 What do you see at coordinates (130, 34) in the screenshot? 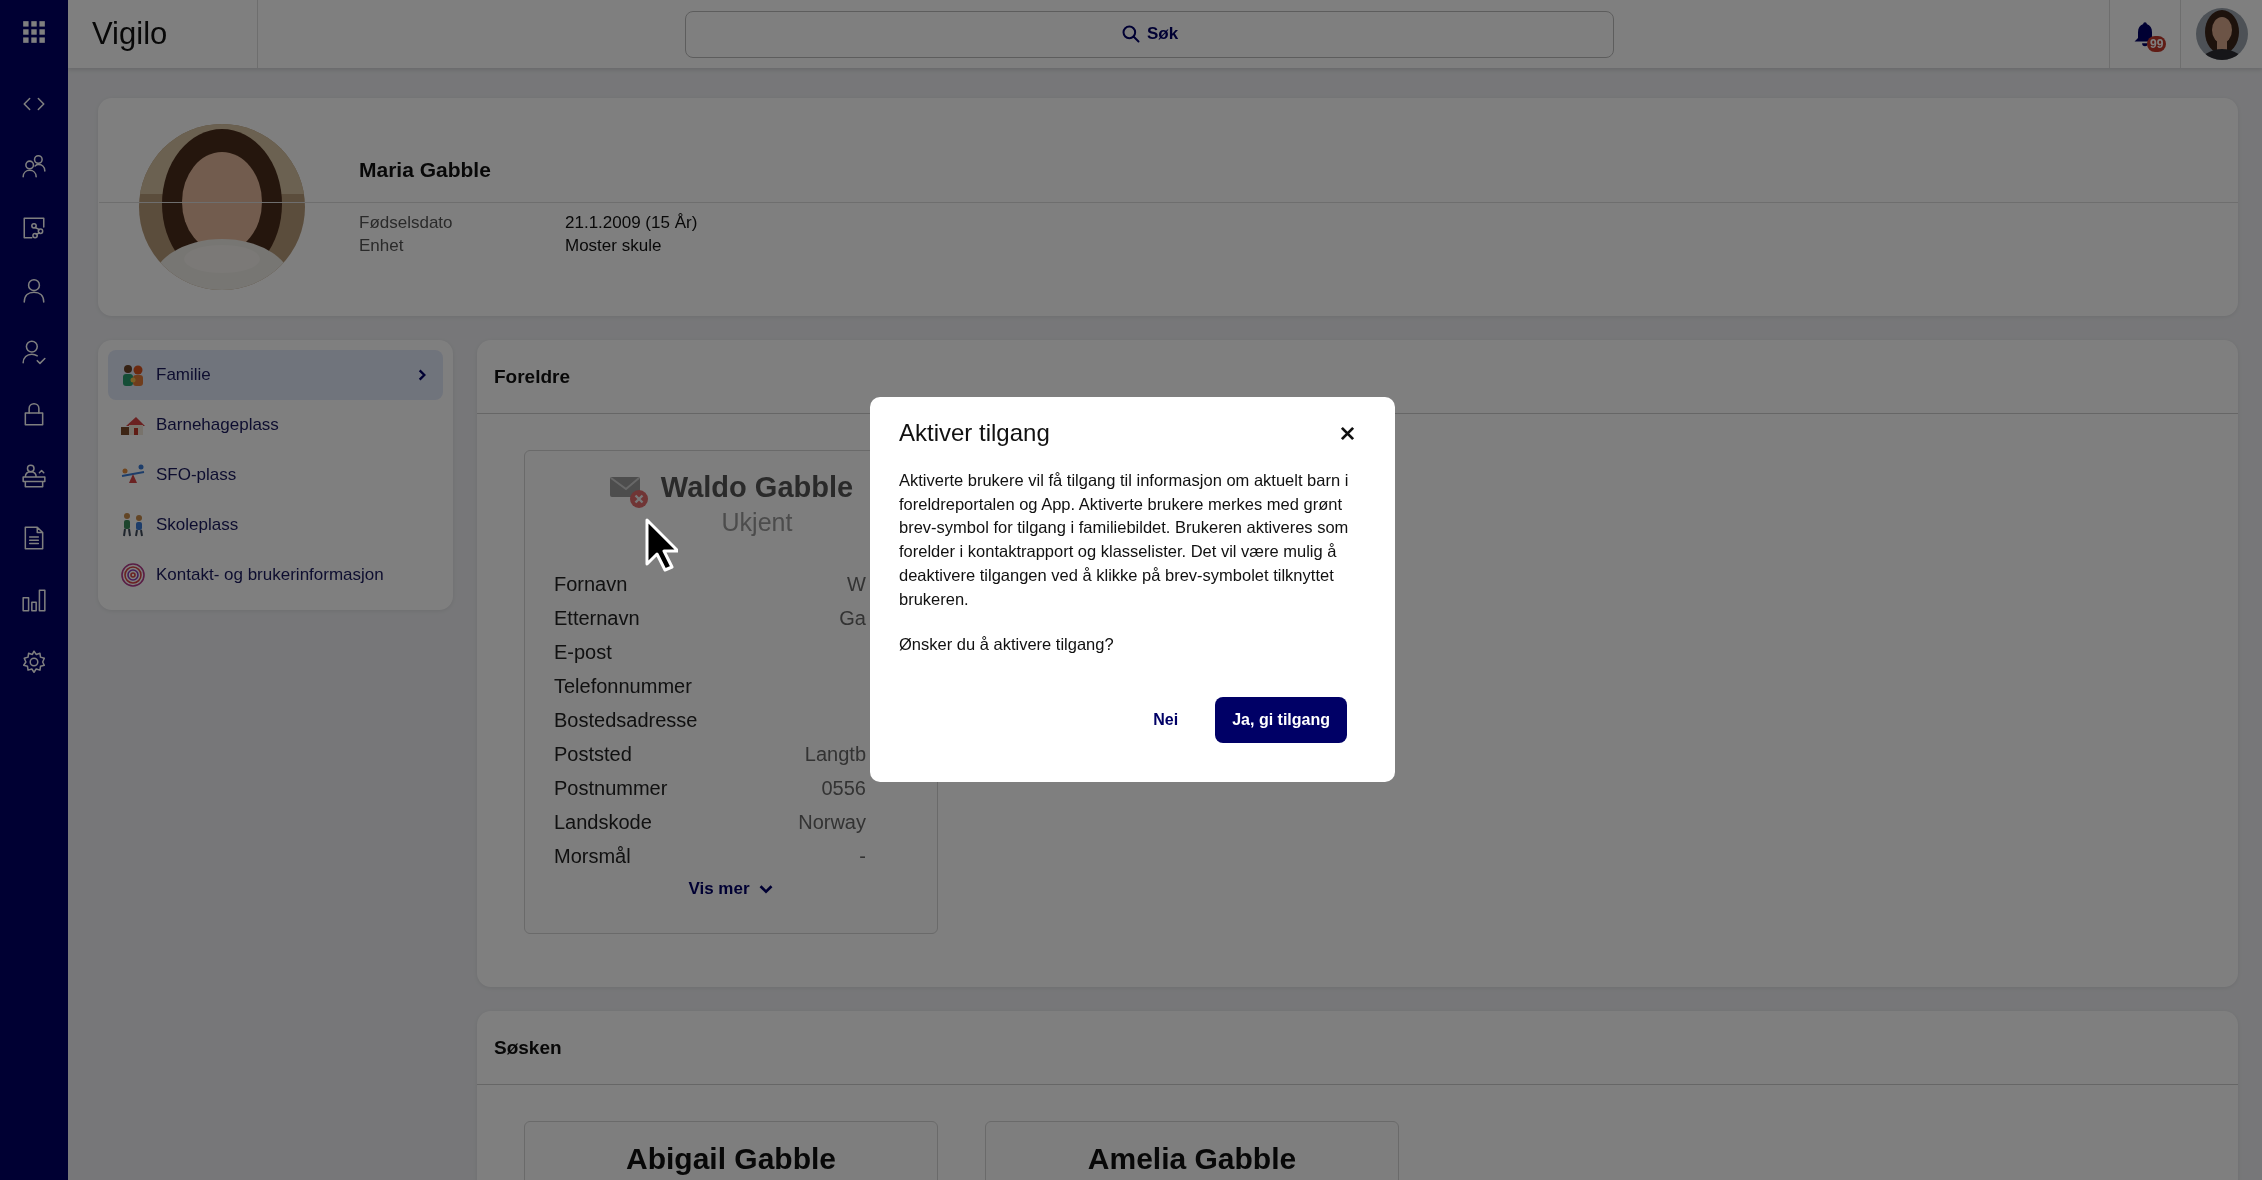
I see `app-logo: Vigilo` at bounding box center [130, 34].